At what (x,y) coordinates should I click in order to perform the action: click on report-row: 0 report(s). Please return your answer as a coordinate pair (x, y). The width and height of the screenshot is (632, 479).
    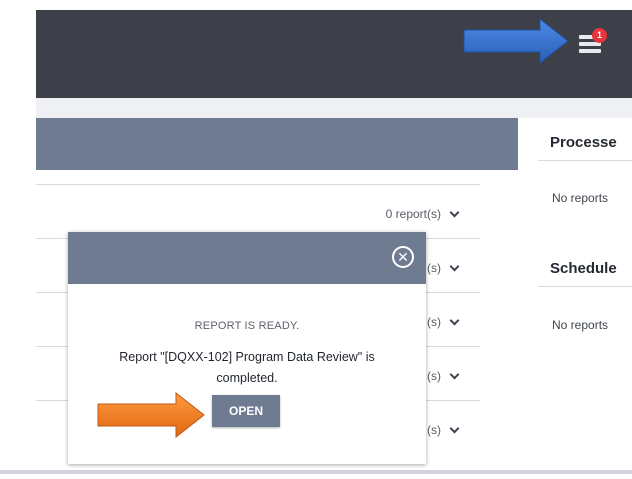
    Looking at the image, I should click on (258, 211).